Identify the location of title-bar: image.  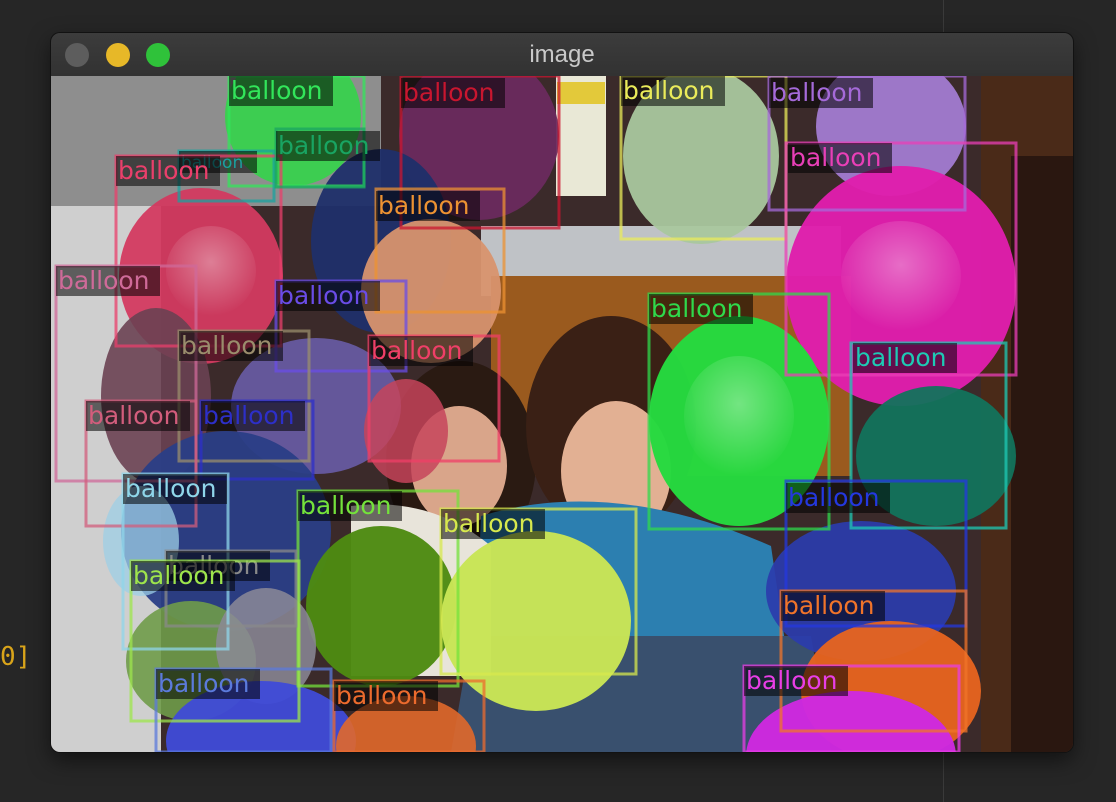
(562, 55).